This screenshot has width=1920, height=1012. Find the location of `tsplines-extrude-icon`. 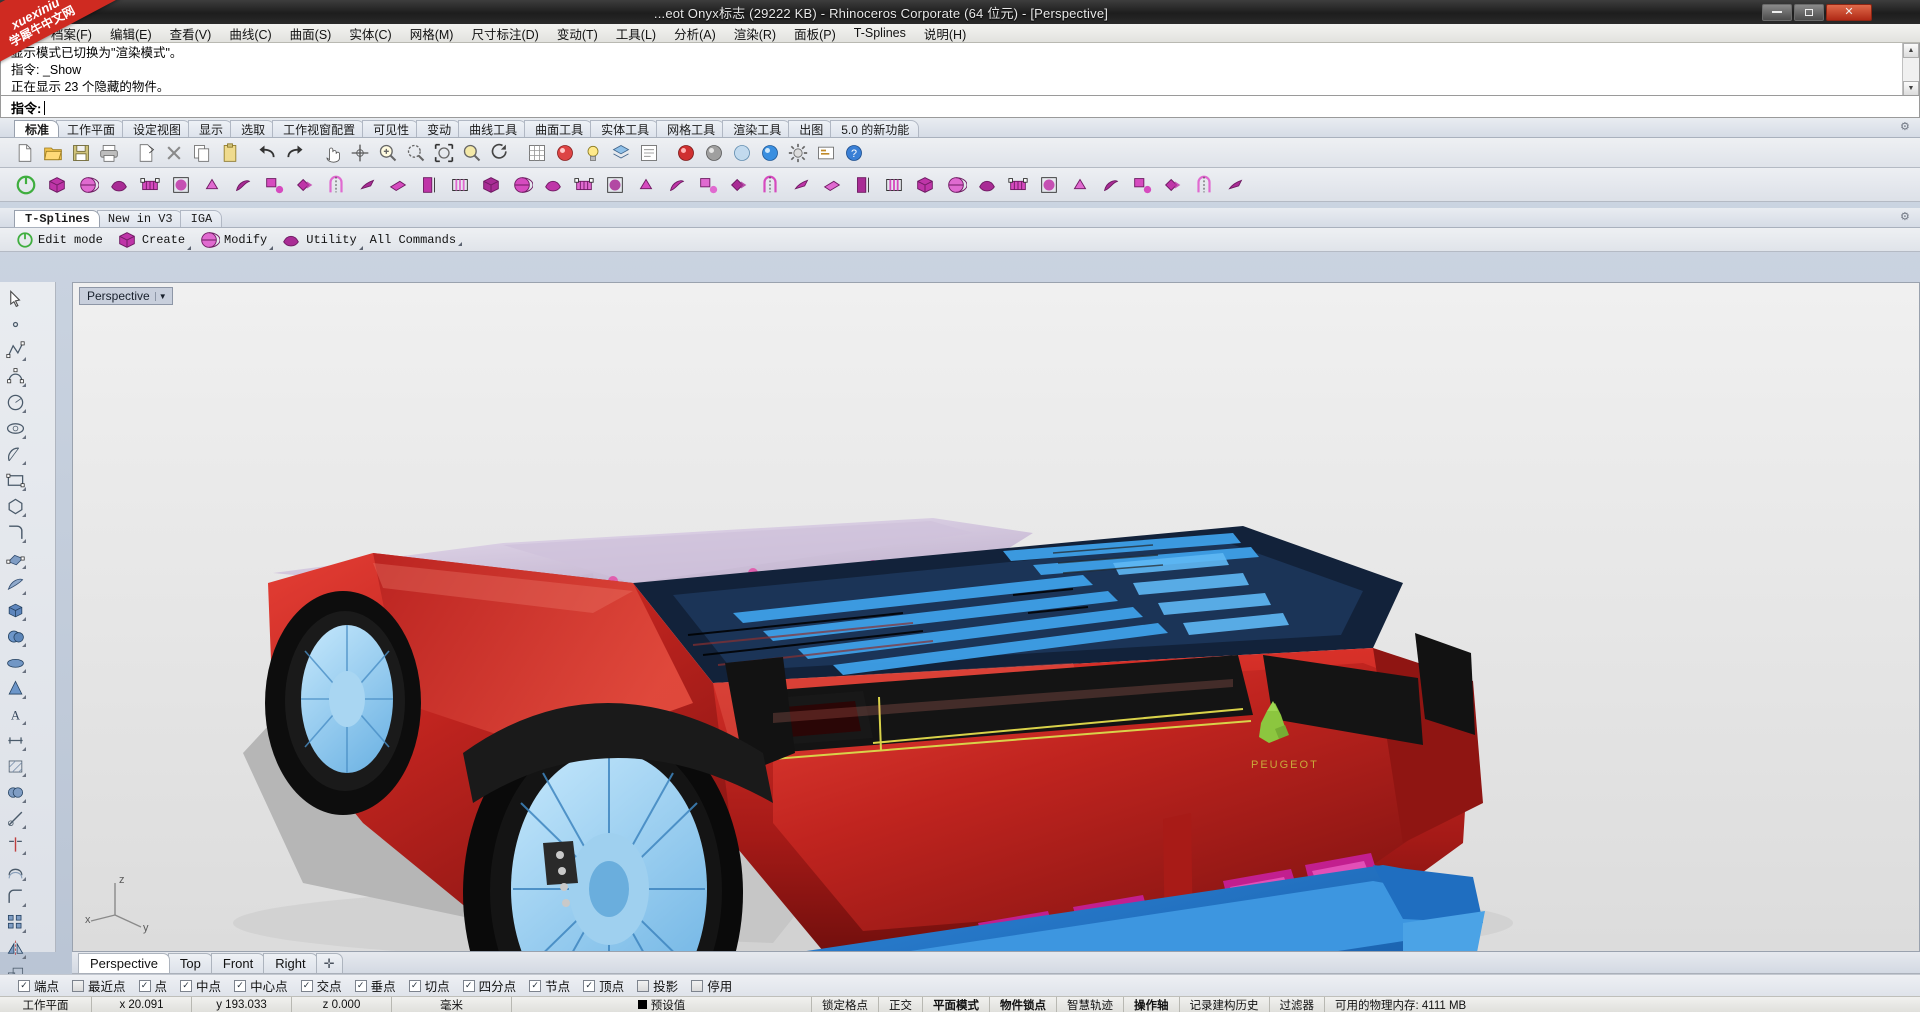

tsplines-extrude-icon is located at coordinates (398, 185).